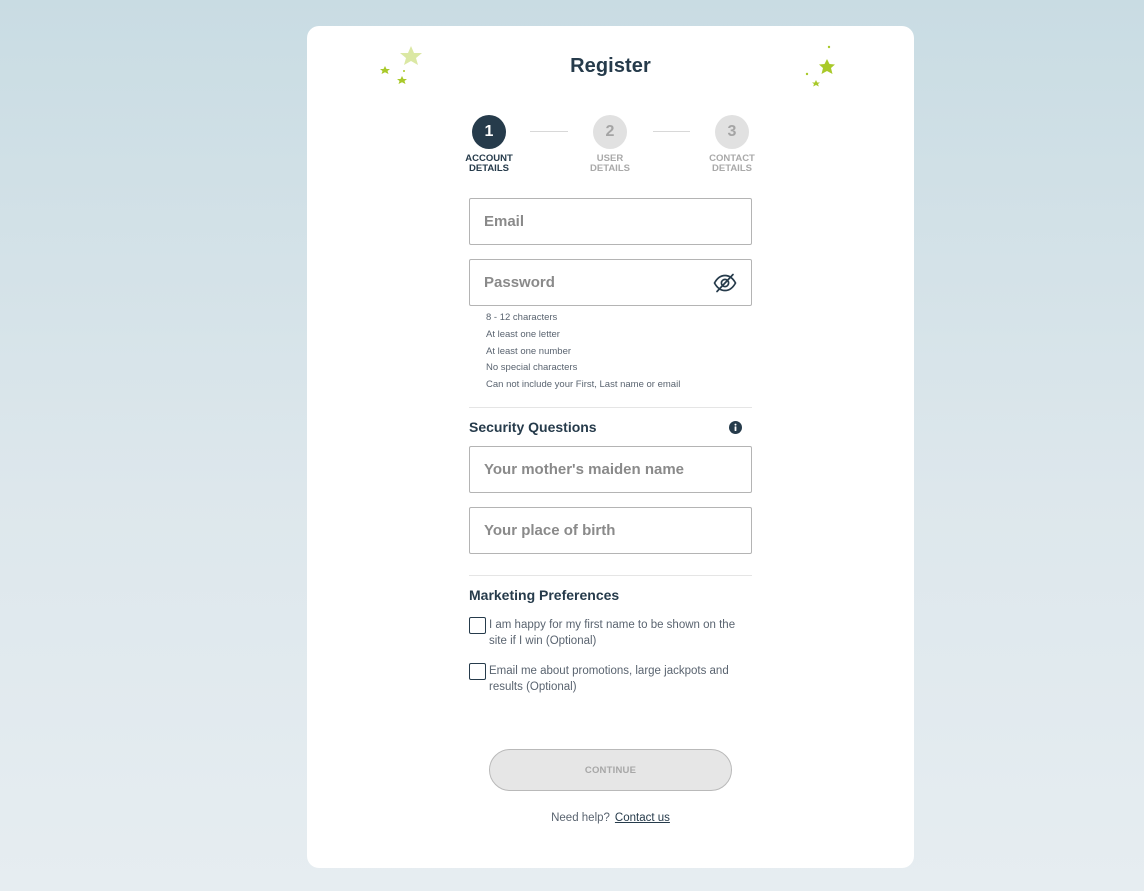 The height and width of the screenshot is (891, 1144). I want to click on step-label: ACCOUNT DETAILS, so click(489, 163).